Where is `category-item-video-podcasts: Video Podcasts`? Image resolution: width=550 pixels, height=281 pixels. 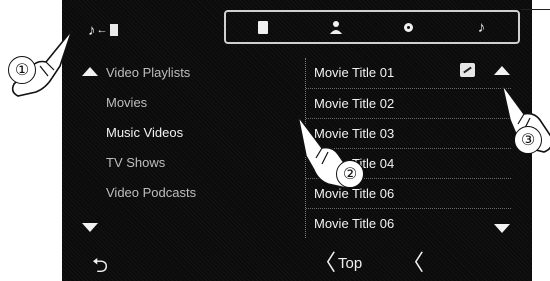
category-item-video-podcasts: Video Podcasts is located at coordinates (201, 193).